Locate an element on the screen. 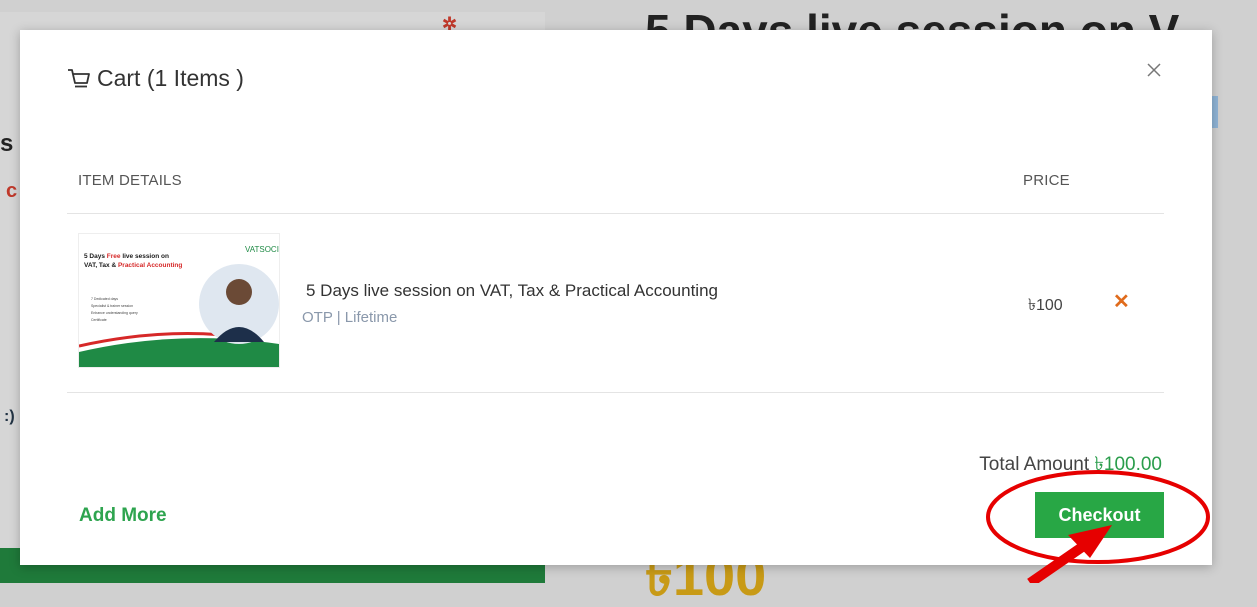 This screenshot has width=1257, height=607. bg-side-text-c: c is located at coordinates (12, 191).